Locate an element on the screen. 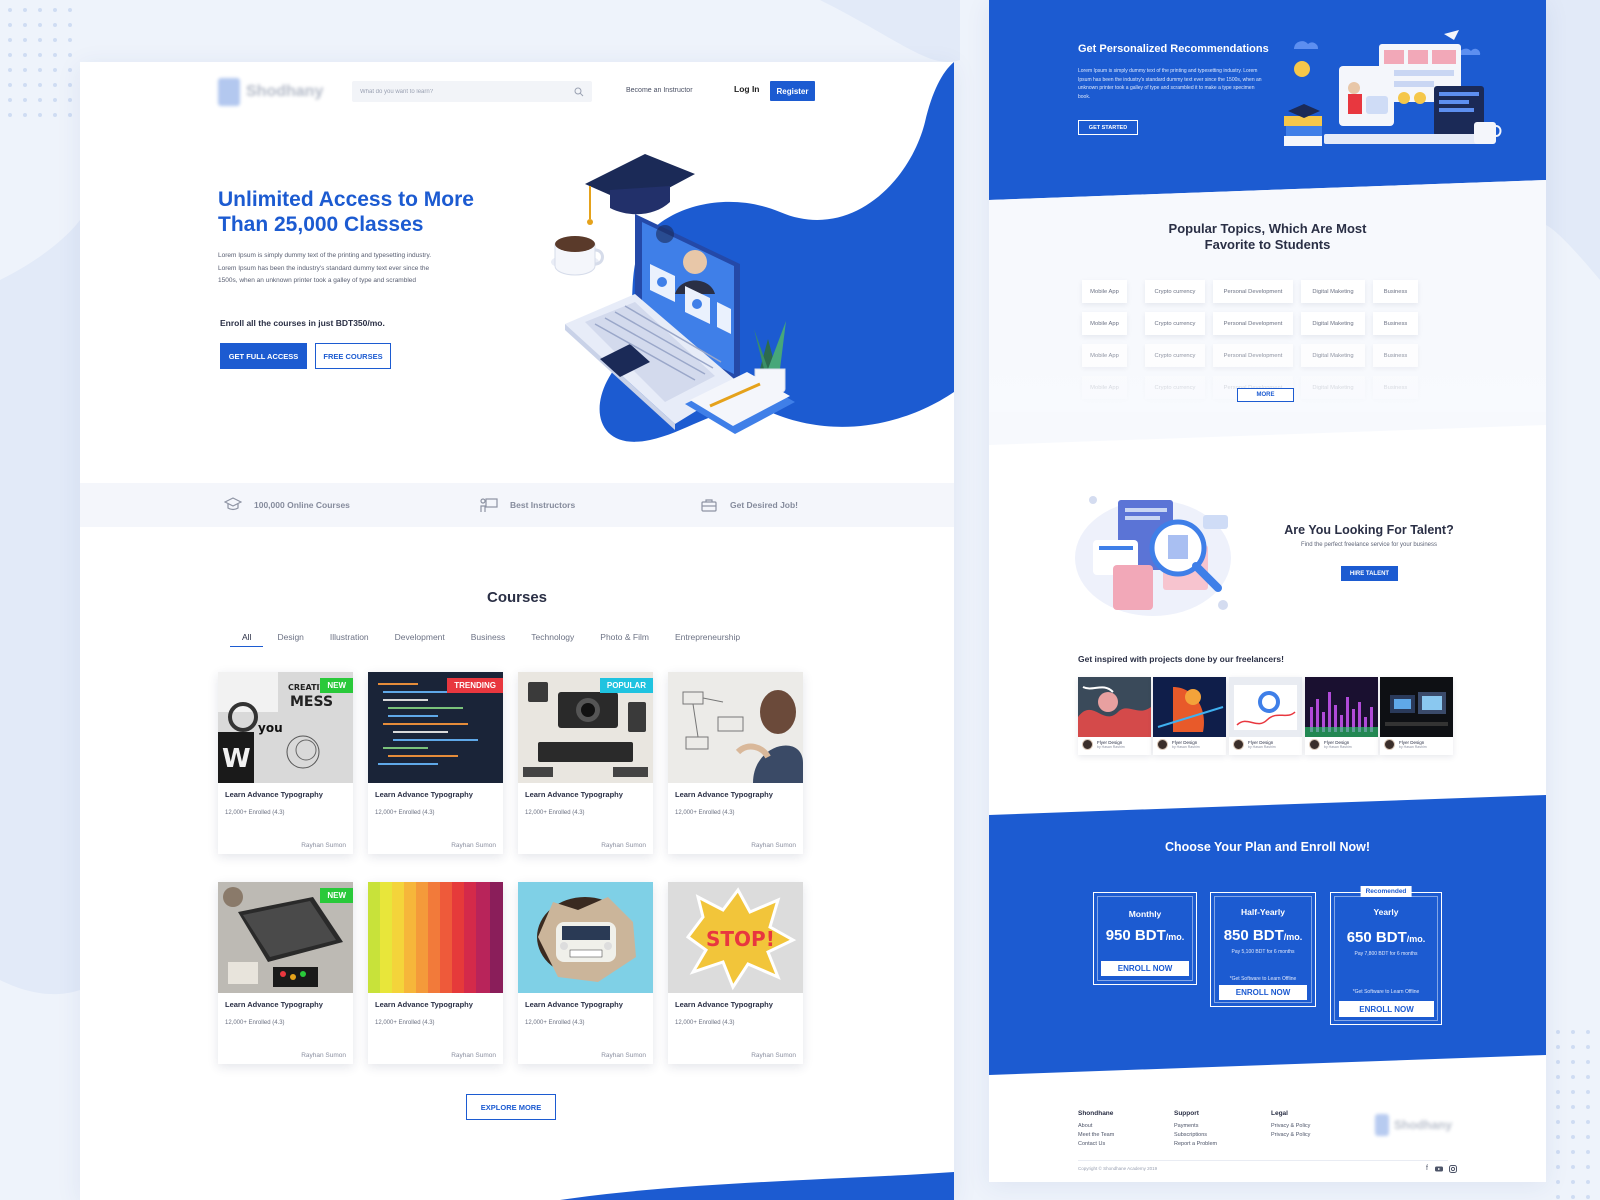 This screenshot has width=1600, height=1200. get-full-access-button: GET FULL ACCESS is located at coordinates (263, 356).